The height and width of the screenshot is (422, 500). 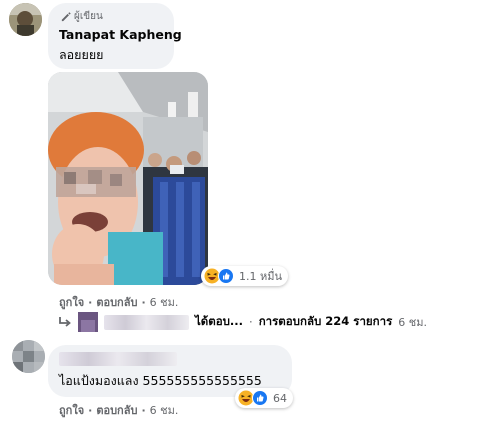 I want to click on reaction-summary: 1.1 หมื่น, so click(x=245, y=276).